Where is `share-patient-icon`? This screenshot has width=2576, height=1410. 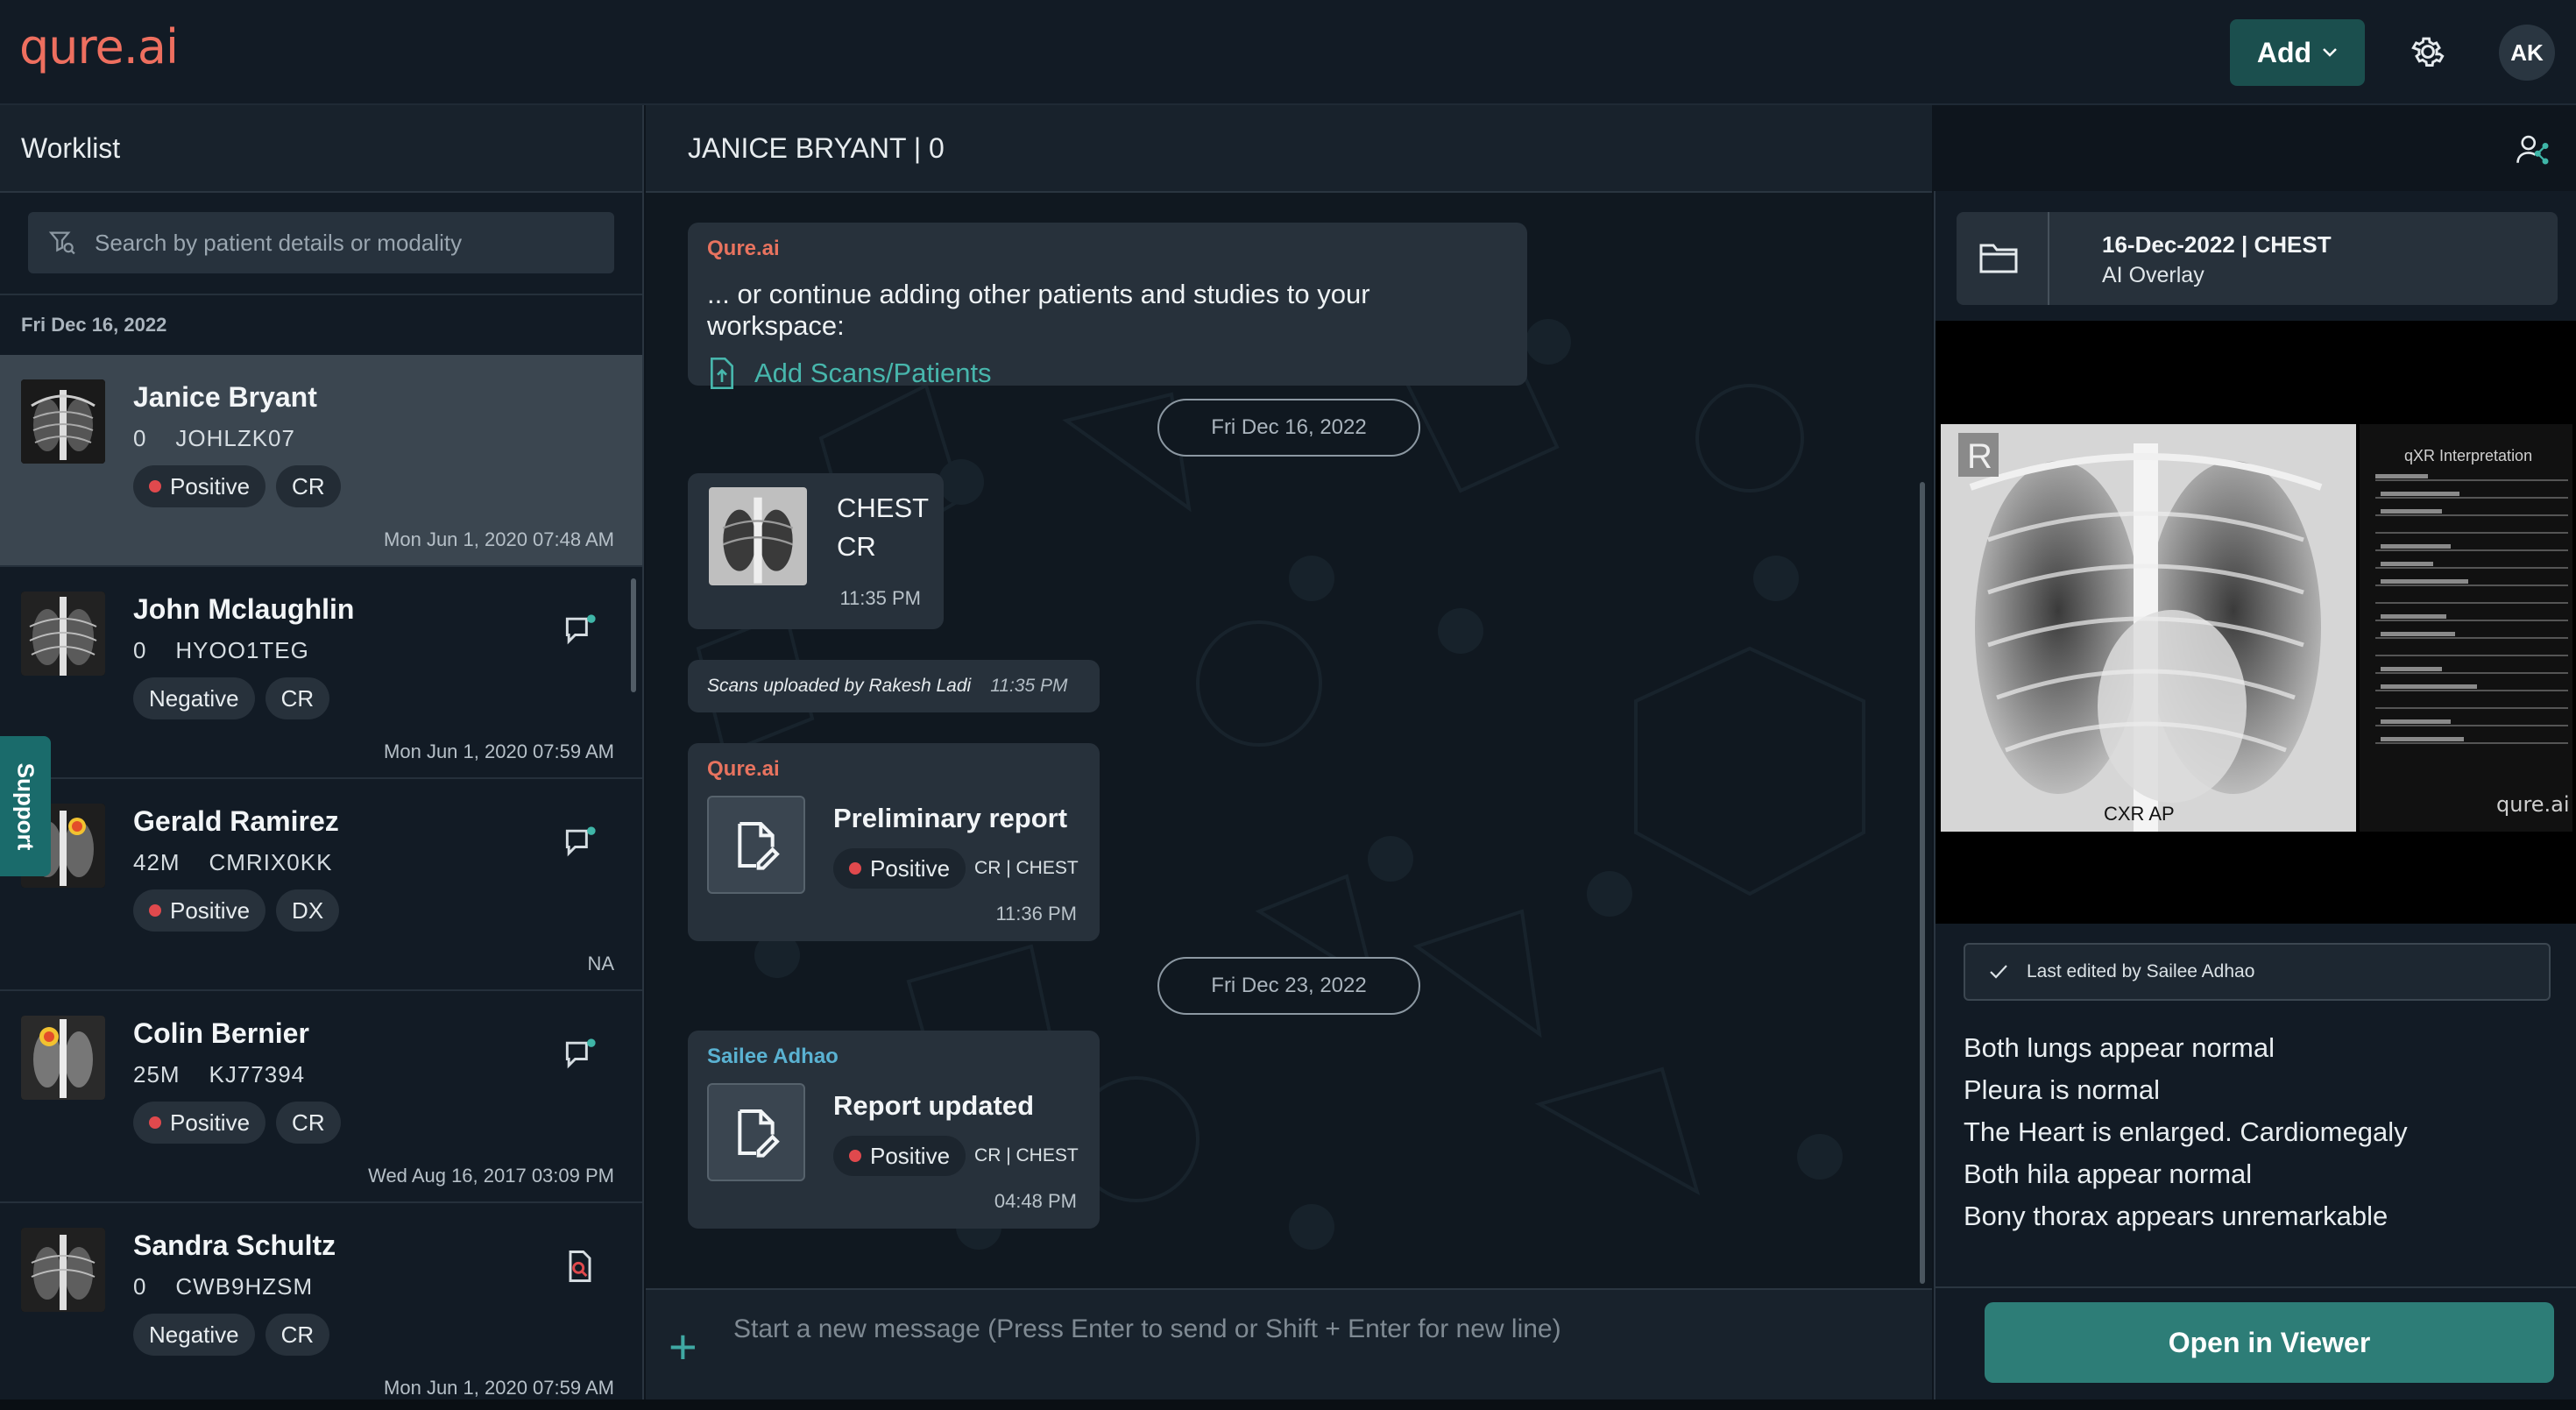 share-patient-icon is located at coordinates (2533, 149).